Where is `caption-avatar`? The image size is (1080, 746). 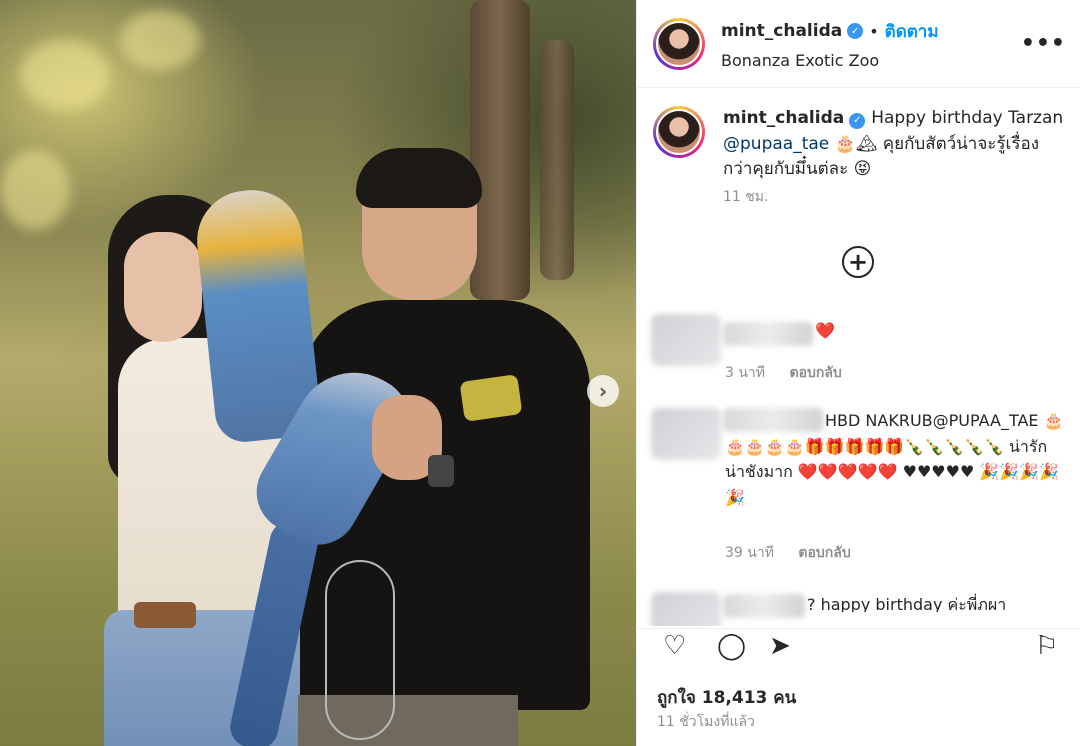
caption-avatar is located at coordinates (679, 132).